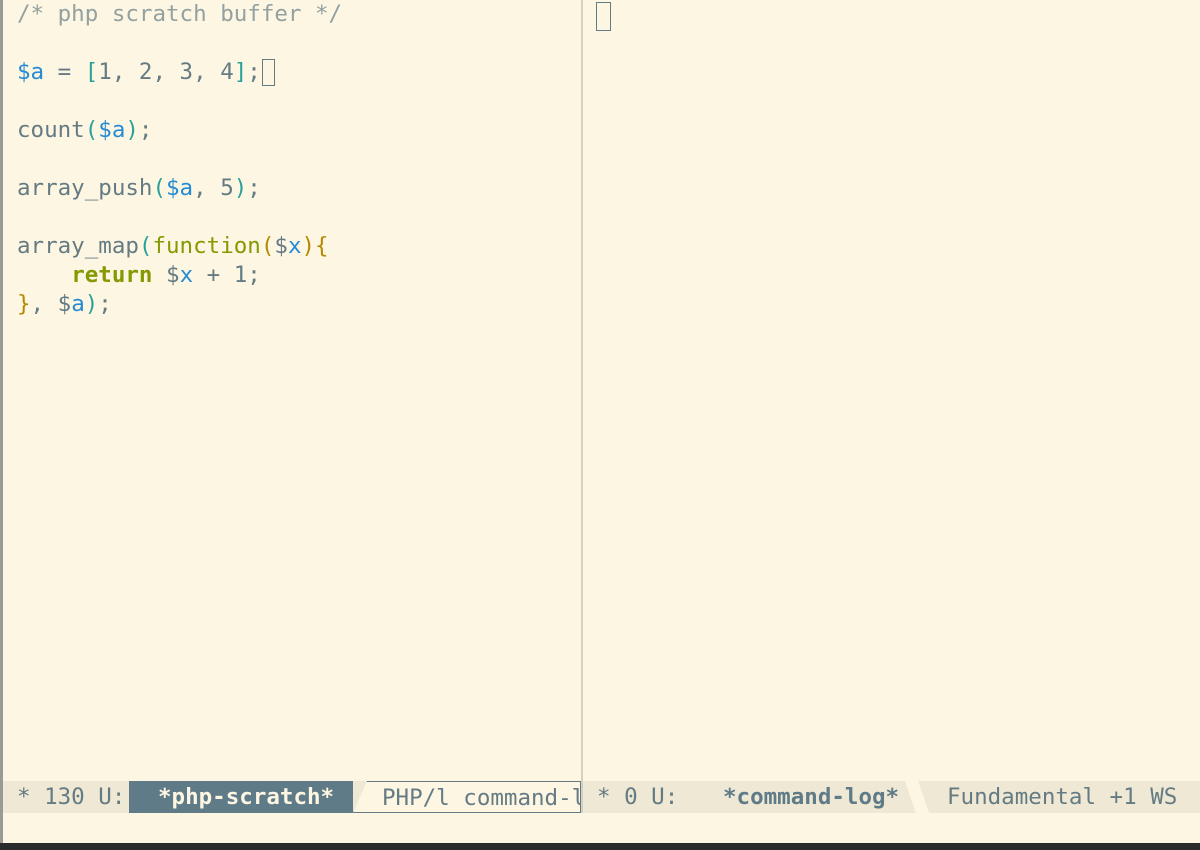 This screenshot has height=850, width=1200. What do you see at coordinates (600, 846) in the screenshot?
I see `frame-bottom-border` at bounding box center [600, 846].